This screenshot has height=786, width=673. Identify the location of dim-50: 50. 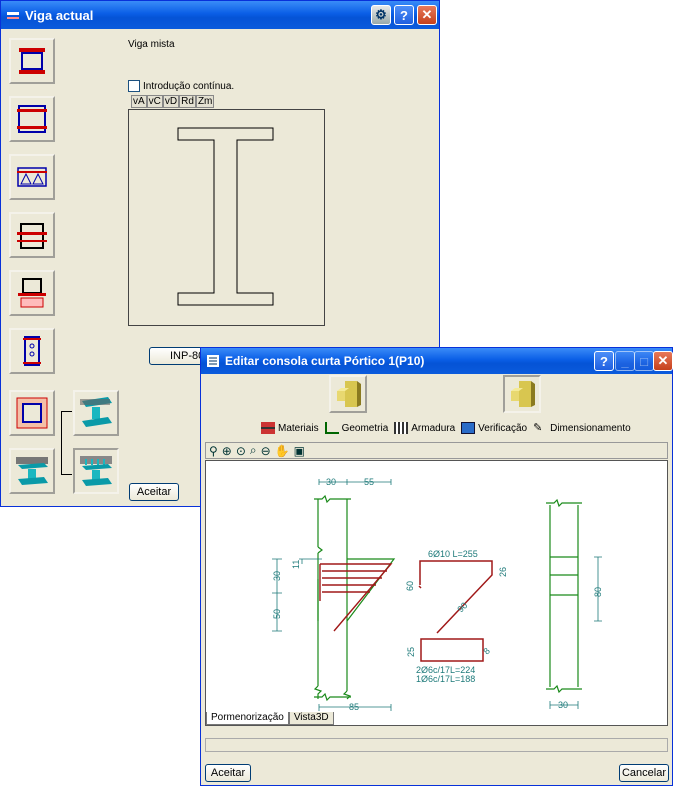
(277, 614).